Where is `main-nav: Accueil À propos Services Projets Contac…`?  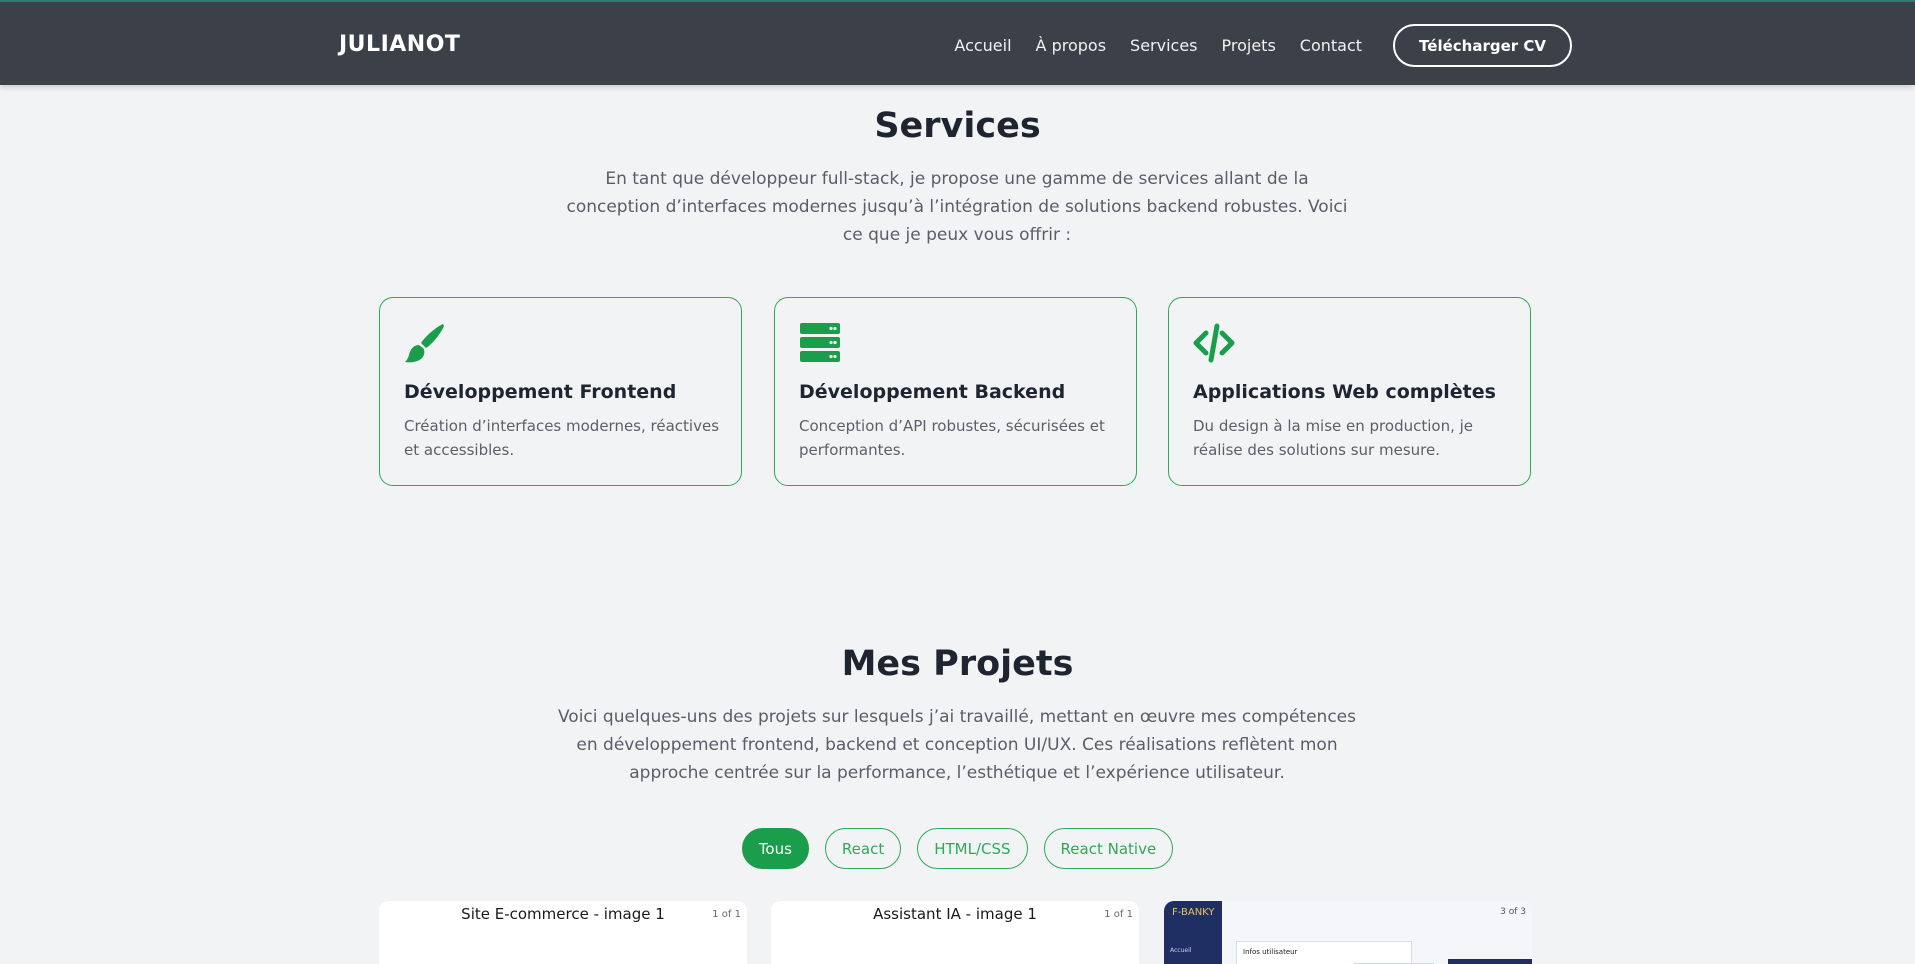 main-nav: Accueil À propos Services Projets Contac… is located at coordinates (1263, 45).